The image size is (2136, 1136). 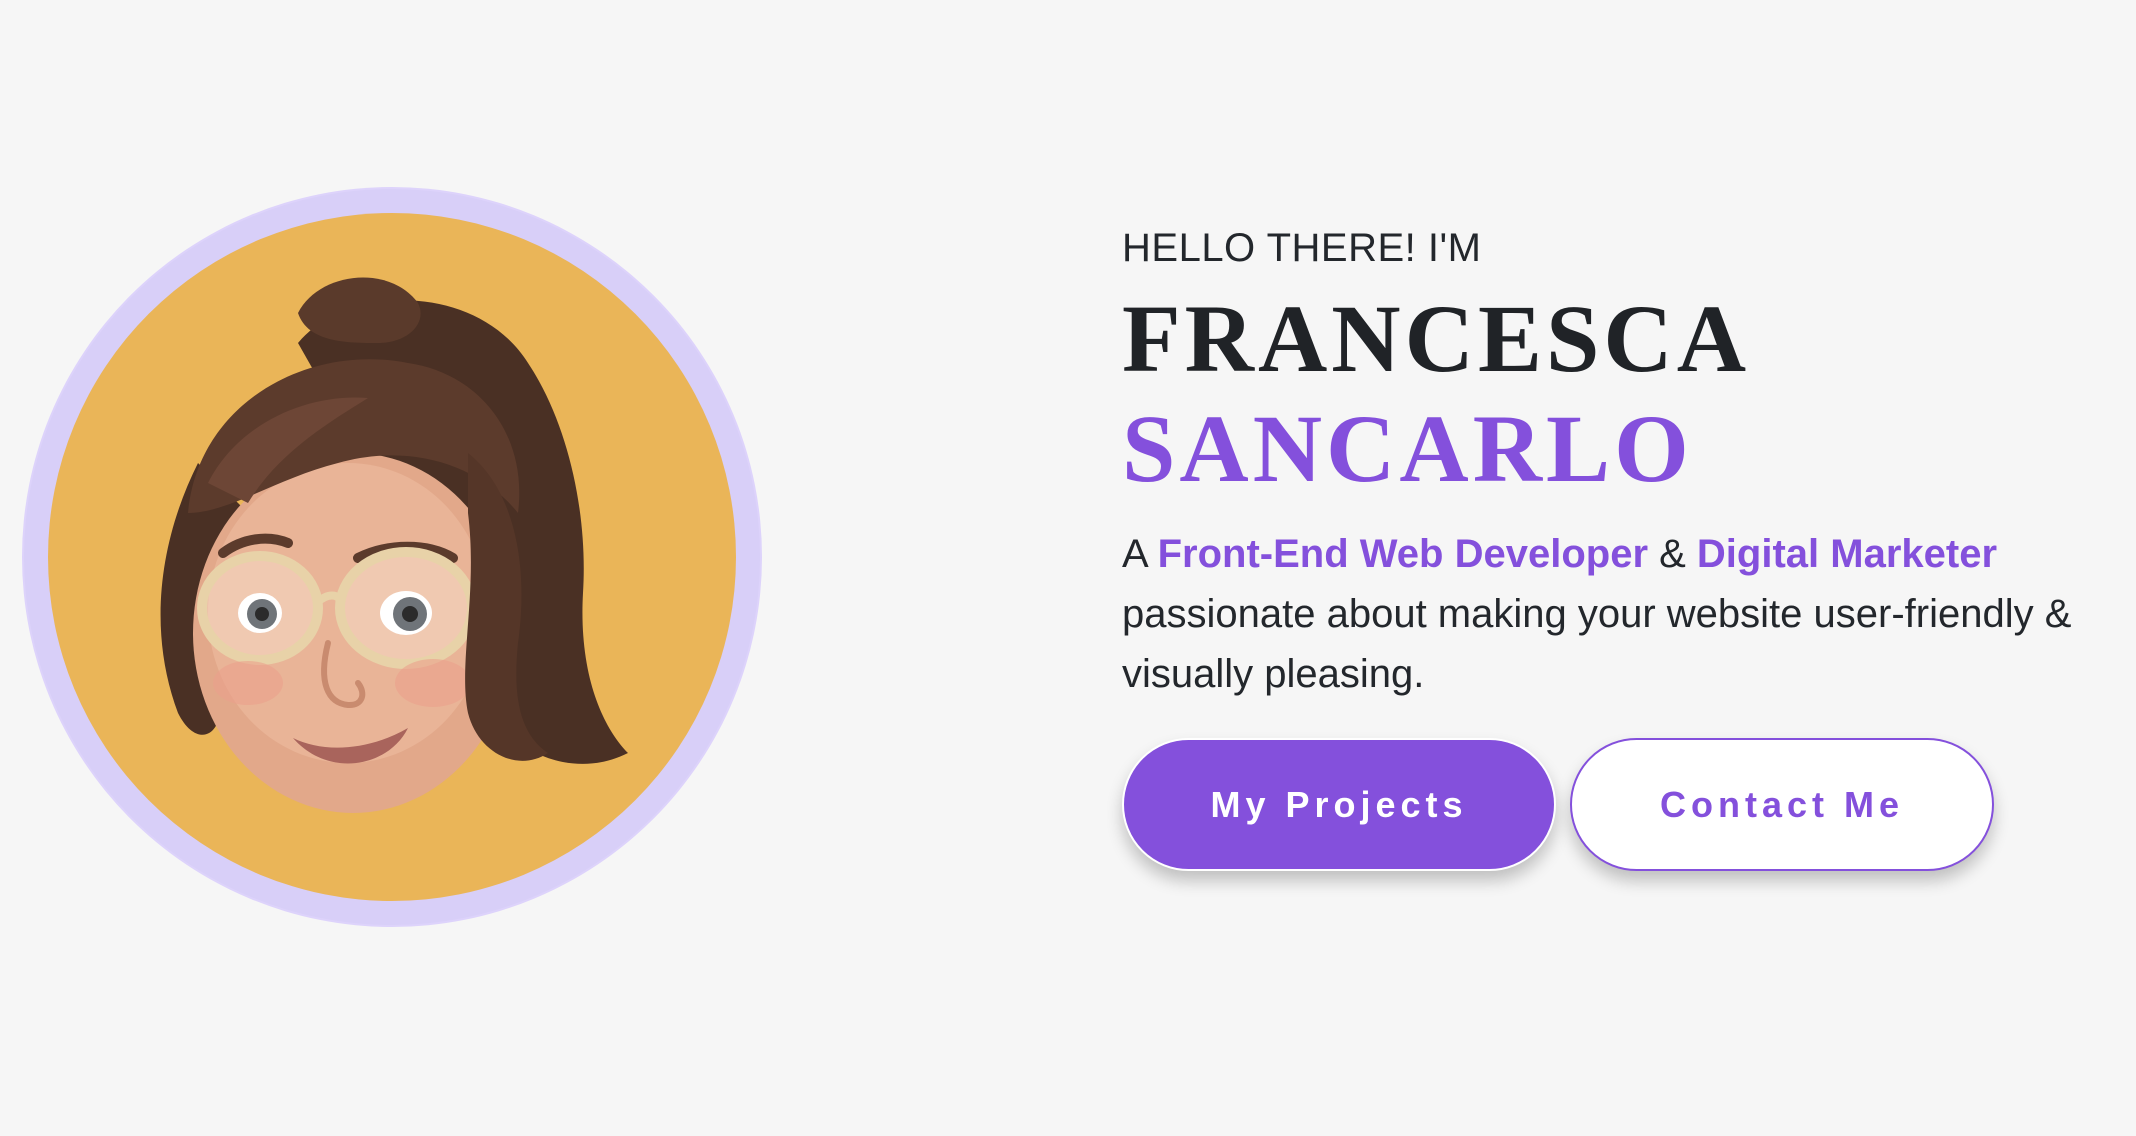 What do you see at coordinates (394, 545) in the screenshot?
I see `memoji-avatar-icon` at bounding box center [394, 545].